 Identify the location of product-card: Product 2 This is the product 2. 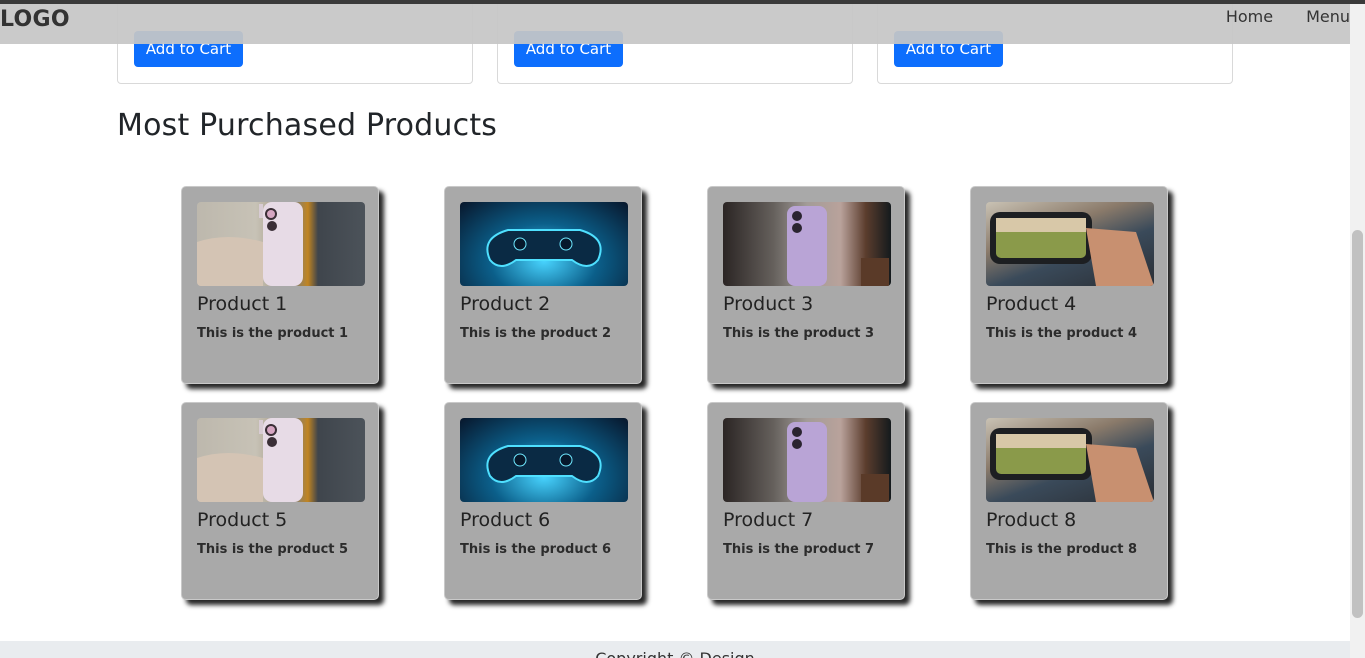
(543, 285).